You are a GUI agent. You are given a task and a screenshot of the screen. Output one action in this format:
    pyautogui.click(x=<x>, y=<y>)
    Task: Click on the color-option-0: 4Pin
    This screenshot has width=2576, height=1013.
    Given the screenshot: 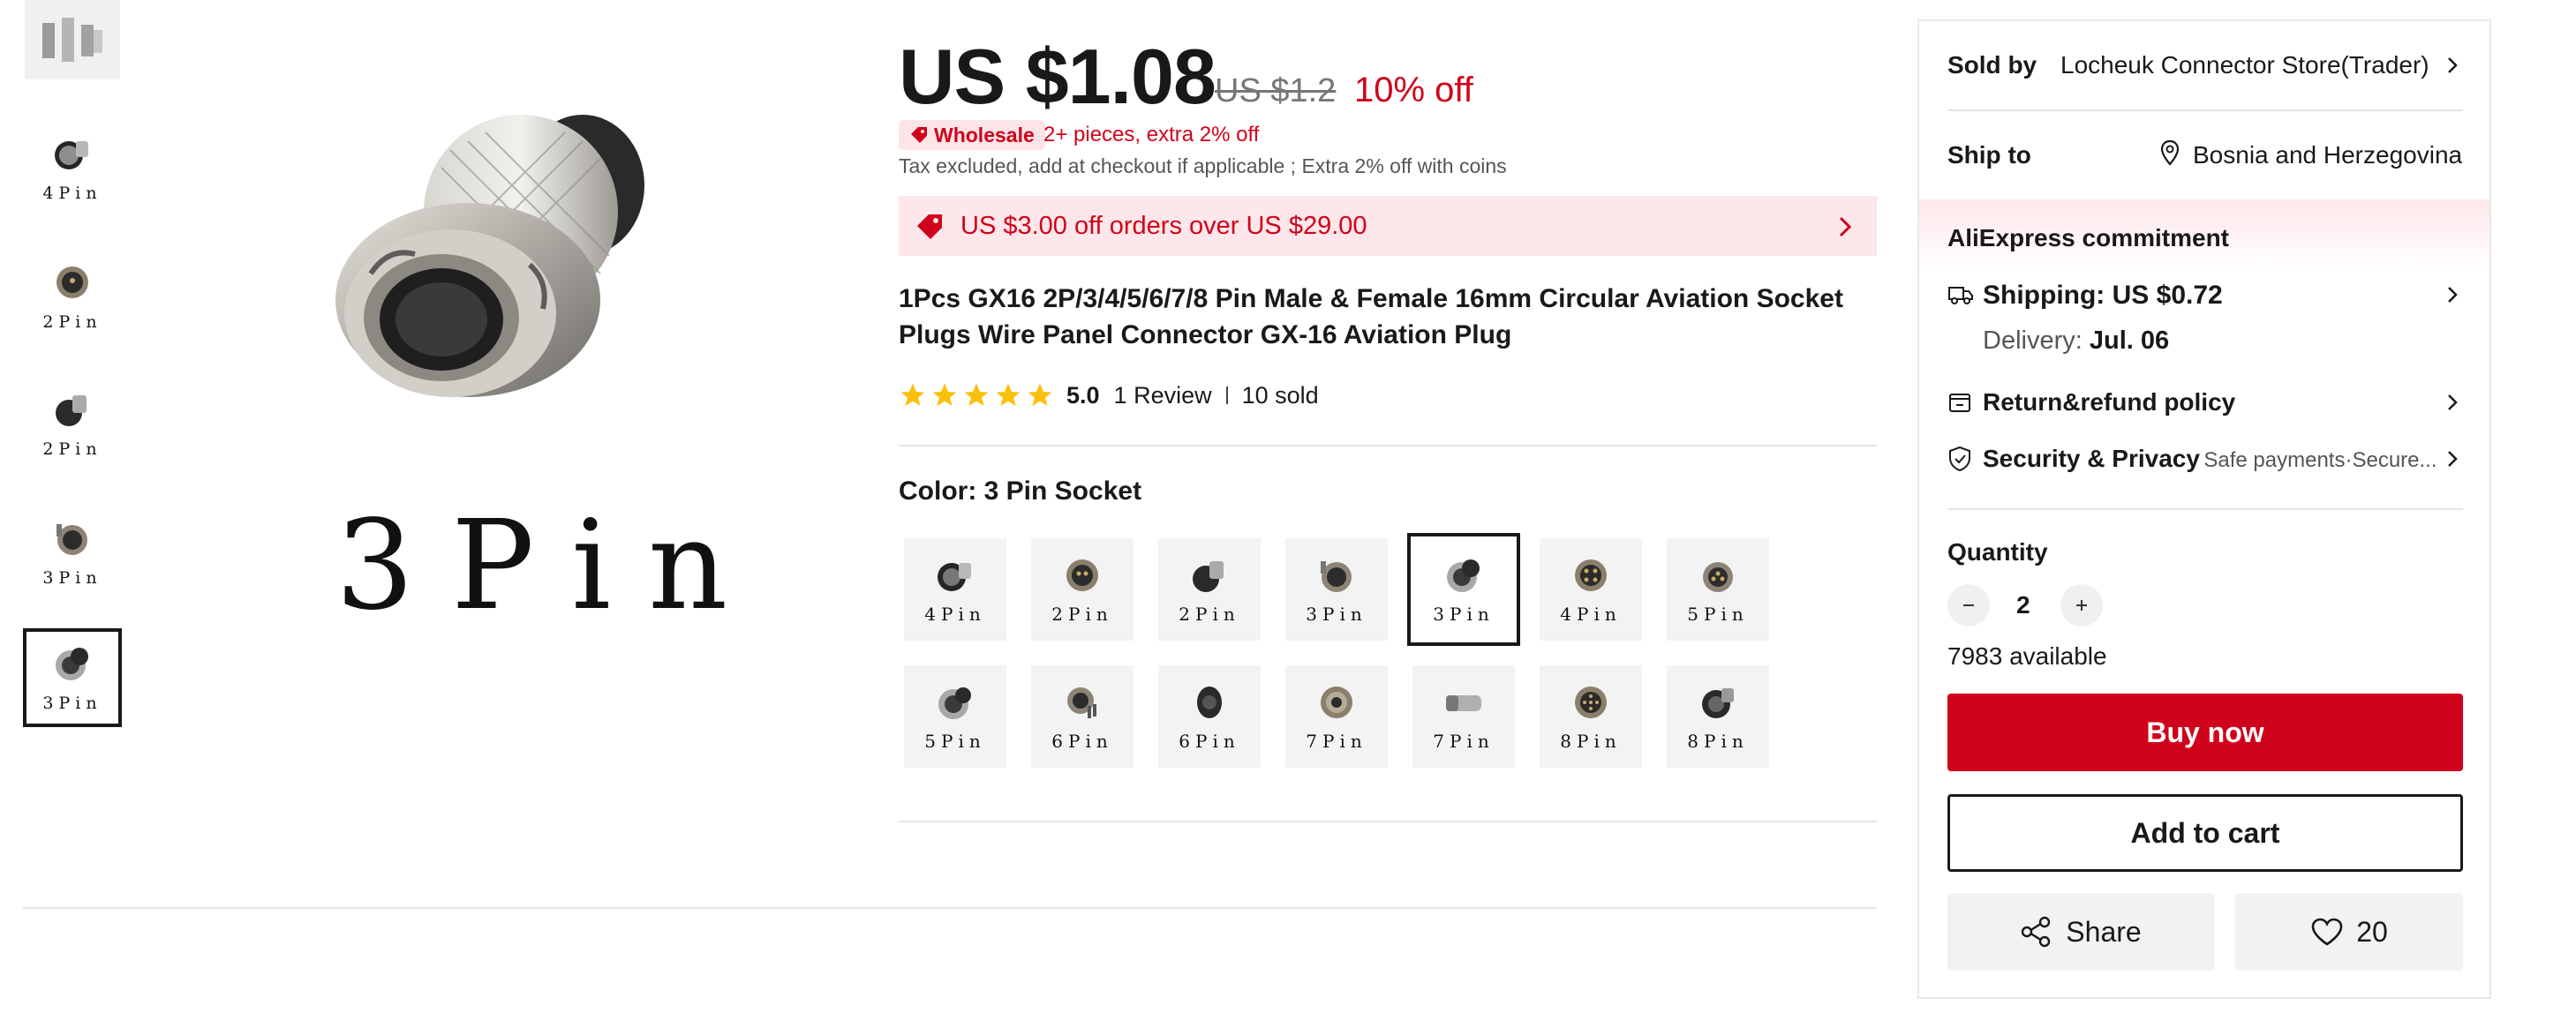 What is the action you would take?
    pyautogui.click(x=955, y=589)
    